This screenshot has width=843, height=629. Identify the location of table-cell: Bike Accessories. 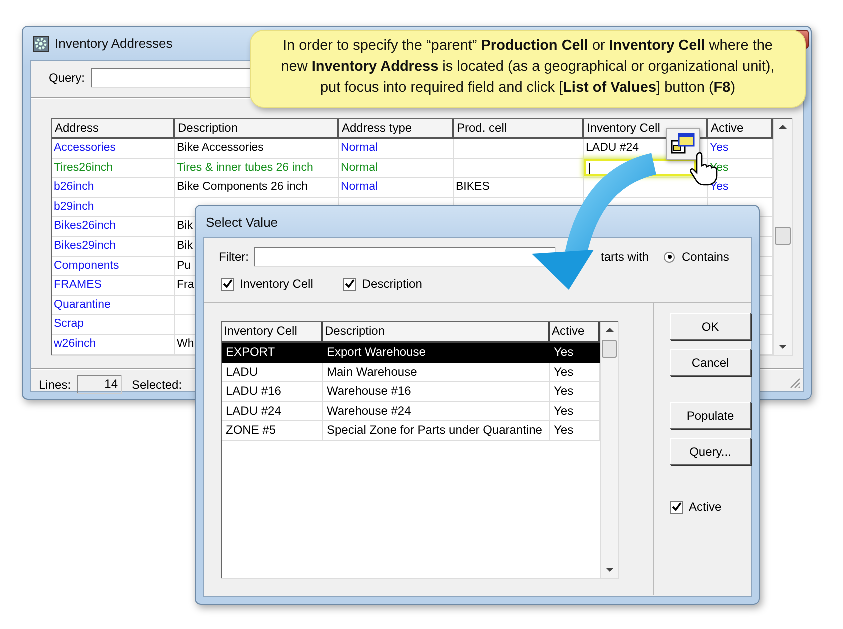
(257, 149).